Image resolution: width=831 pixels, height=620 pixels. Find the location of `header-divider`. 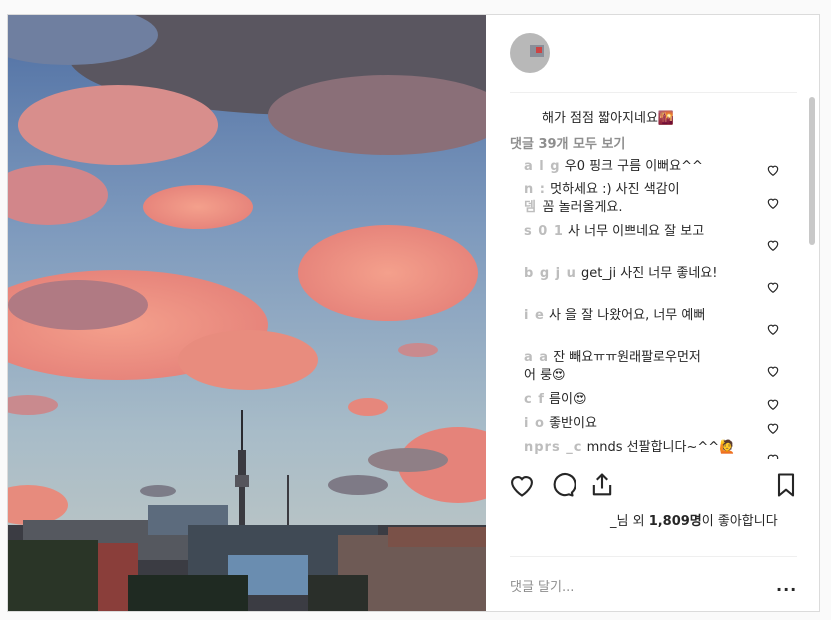

header-divider is located at coordinates (653, 92).